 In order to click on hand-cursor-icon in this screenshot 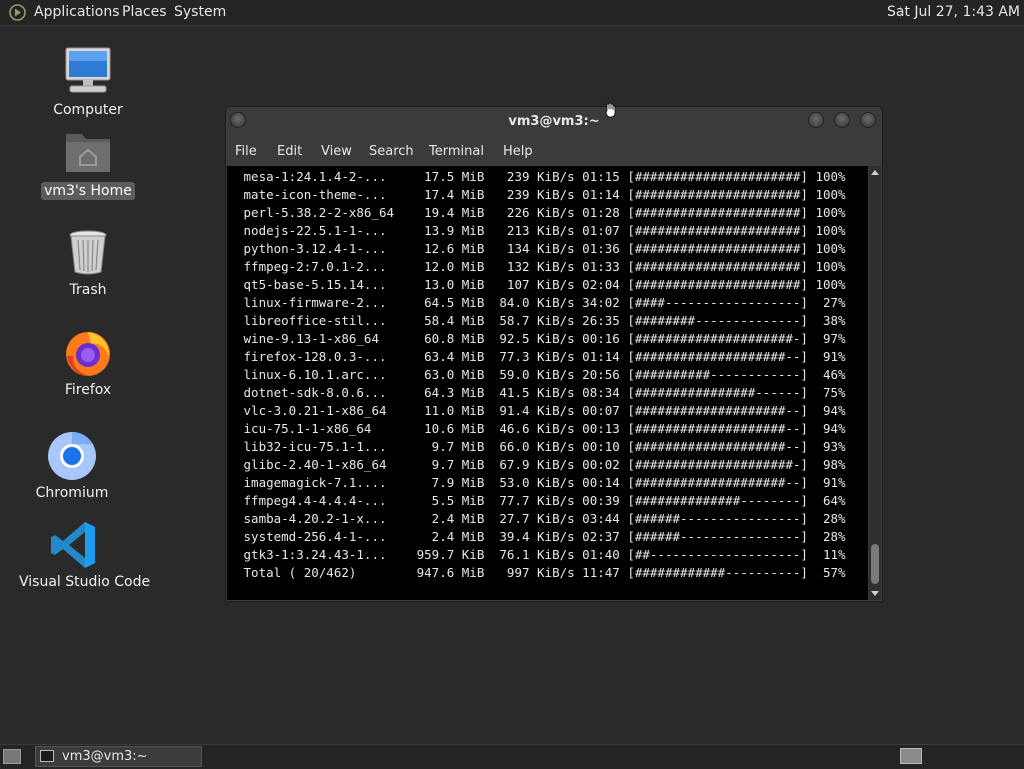, I will do `click(610, 110)`.